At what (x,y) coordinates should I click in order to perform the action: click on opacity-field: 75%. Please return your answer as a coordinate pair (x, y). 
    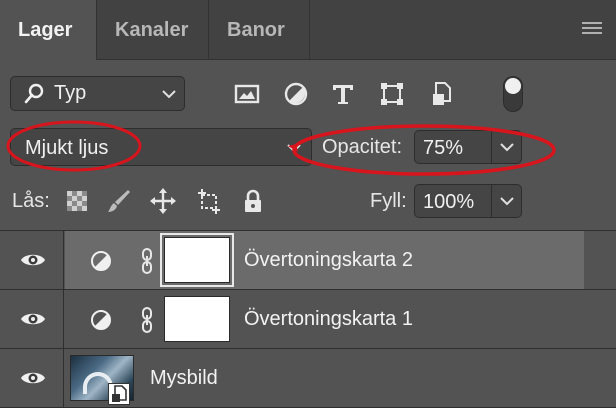
    Looking at the image, I should click on (468, 147).